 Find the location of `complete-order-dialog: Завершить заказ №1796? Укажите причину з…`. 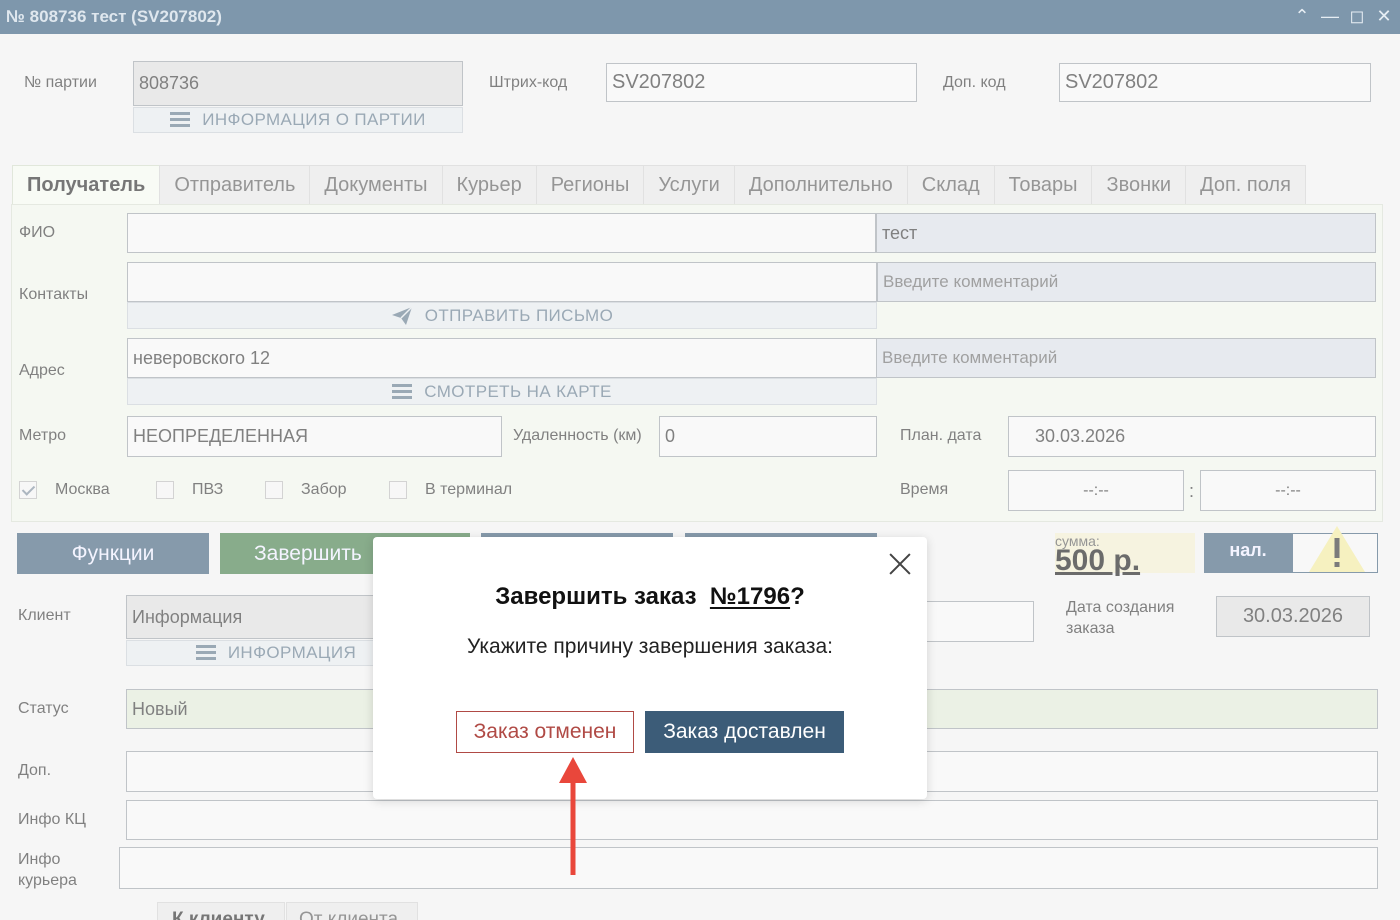

complete-order-dialog: Завершить заказ №1796? Укажите причину з… is located at coordinates (650, 668).